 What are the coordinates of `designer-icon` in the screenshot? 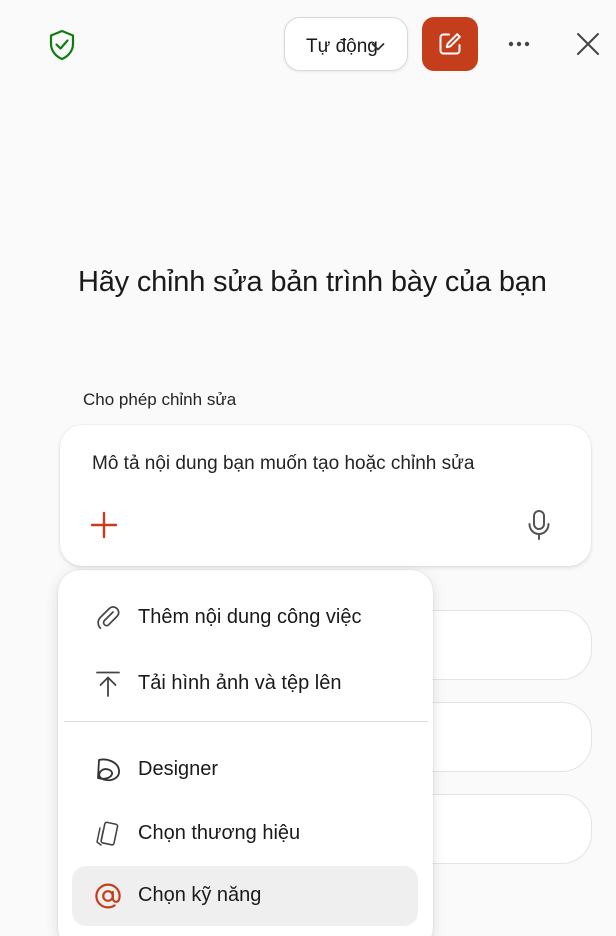 It's located at (108, 770).